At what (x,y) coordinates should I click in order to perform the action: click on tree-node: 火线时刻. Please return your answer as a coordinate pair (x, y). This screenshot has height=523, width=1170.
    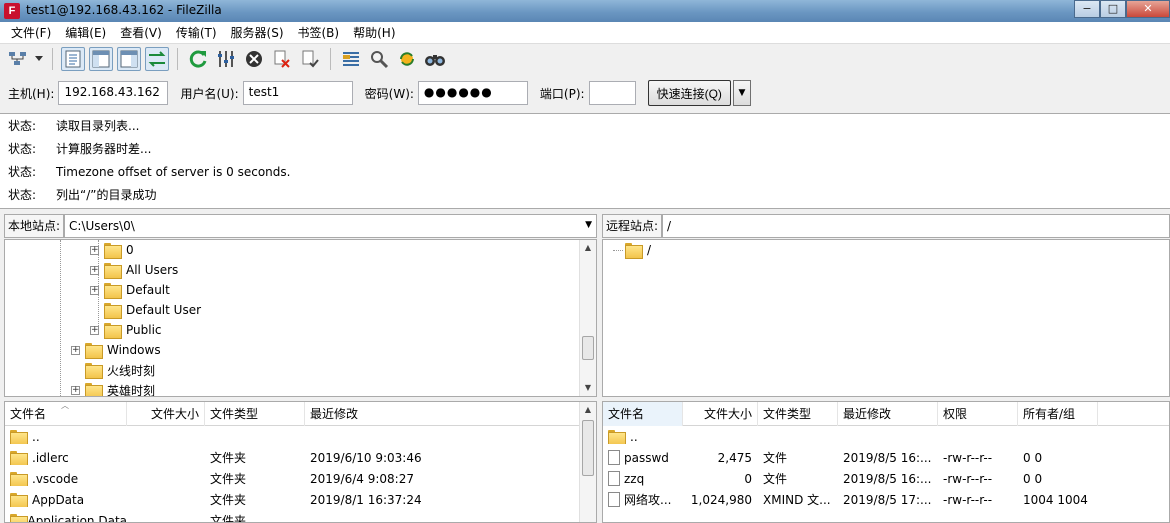
    Looking at the image, I should click on (120, 370).